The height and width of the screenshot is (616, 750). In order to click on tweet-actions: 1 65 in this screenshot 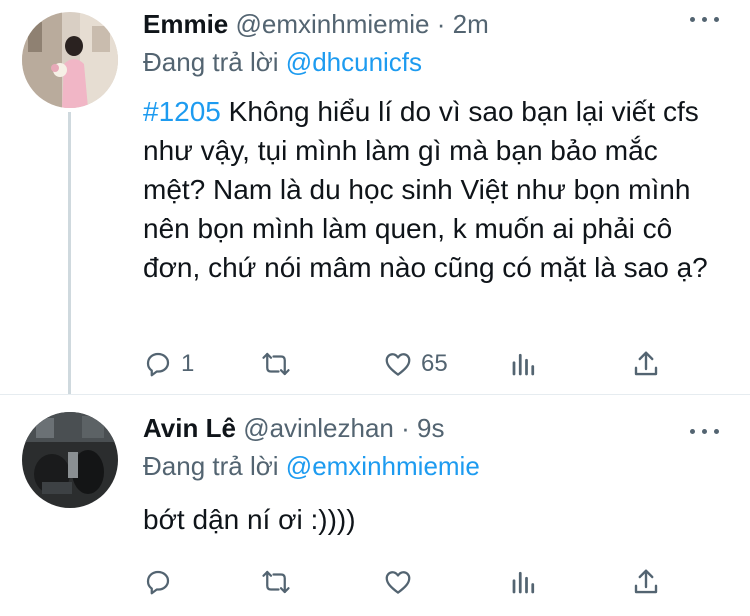, I will do `click(413, 364)`.